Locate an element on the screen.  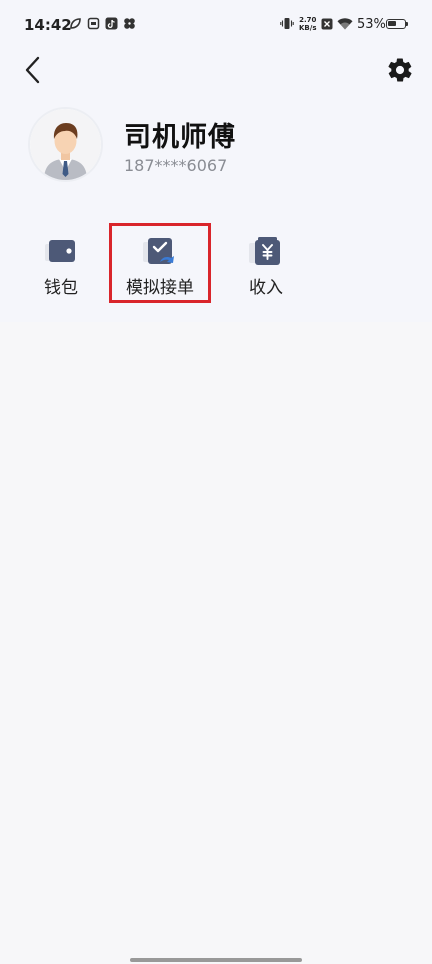
gear-icon is located at coordinates (400, 70).